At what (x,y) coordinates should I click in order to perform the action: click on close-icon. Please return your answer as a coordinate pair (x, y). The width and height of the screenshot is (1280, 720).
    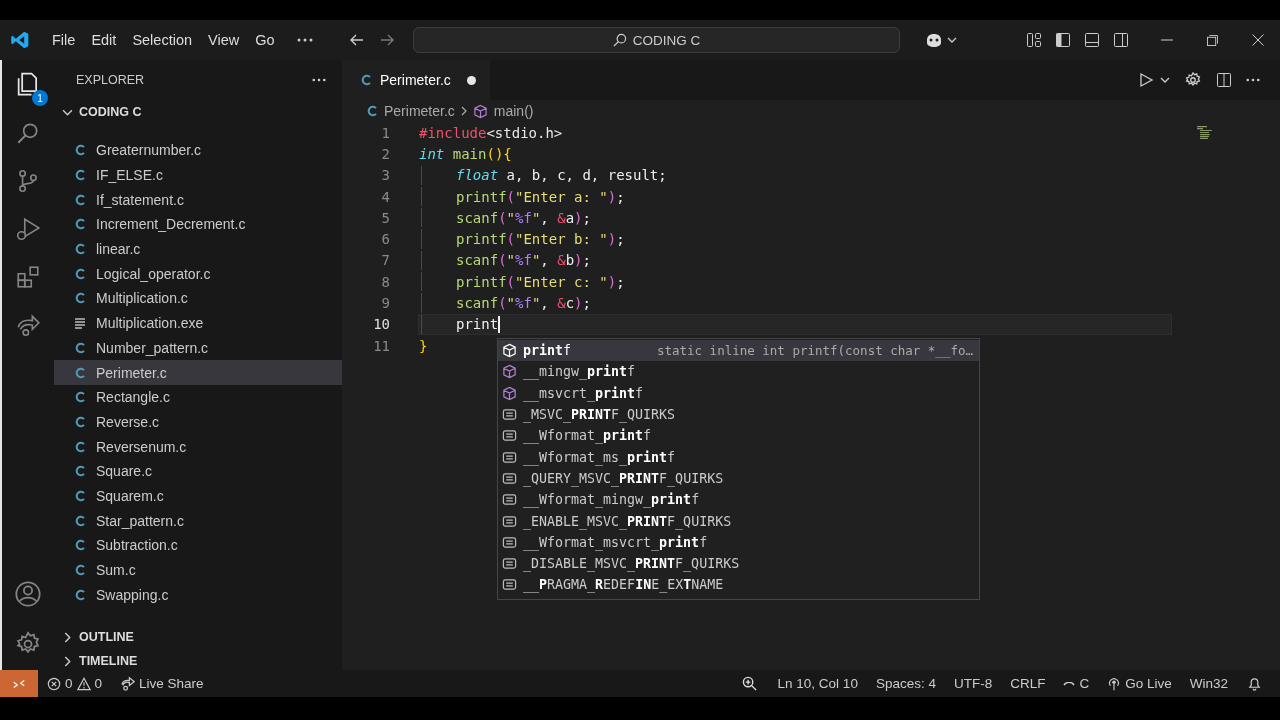
    Looking at the image, I should click on (1258, 40).